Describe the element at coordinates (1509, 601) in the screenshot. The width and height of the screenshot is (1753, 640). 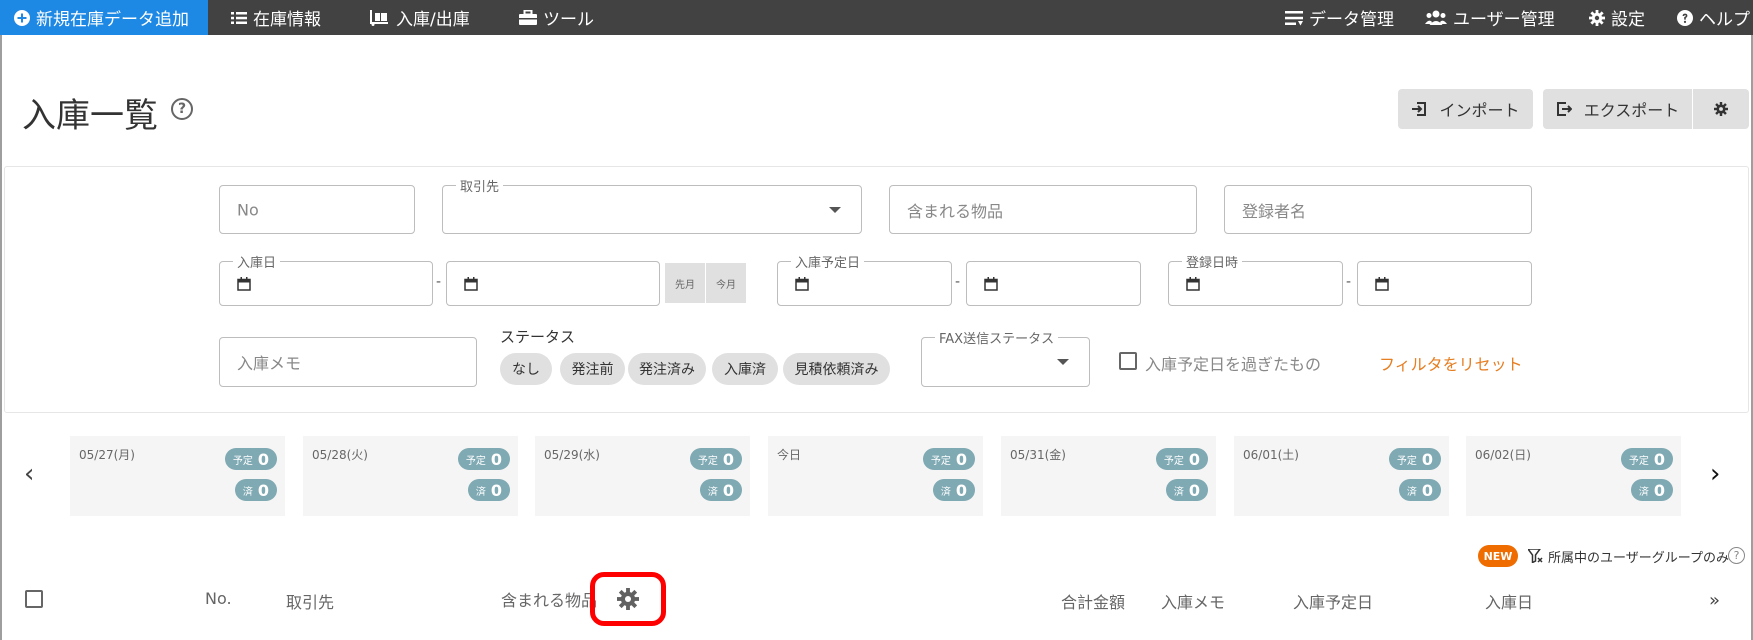
I see `column-header-received: 入庫日` at that location.